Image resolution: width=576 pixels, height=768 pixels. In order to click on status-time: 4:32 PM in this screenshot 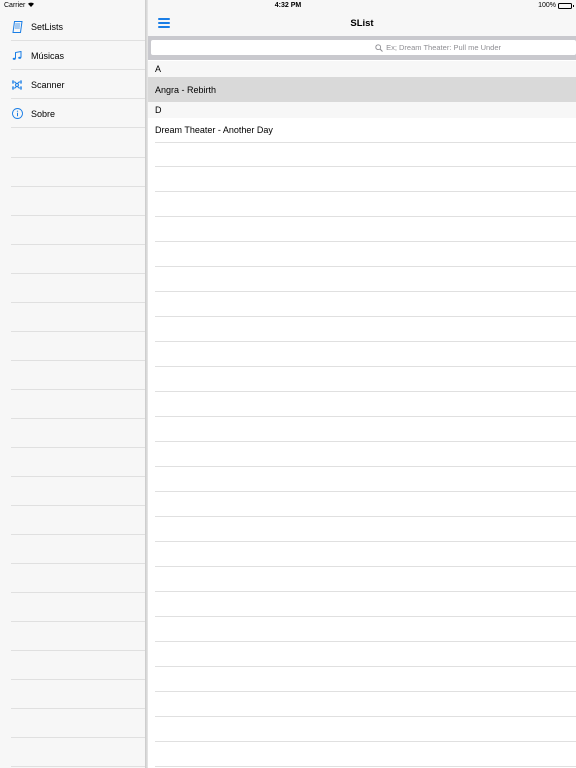, I will do `click(288, 5)`.